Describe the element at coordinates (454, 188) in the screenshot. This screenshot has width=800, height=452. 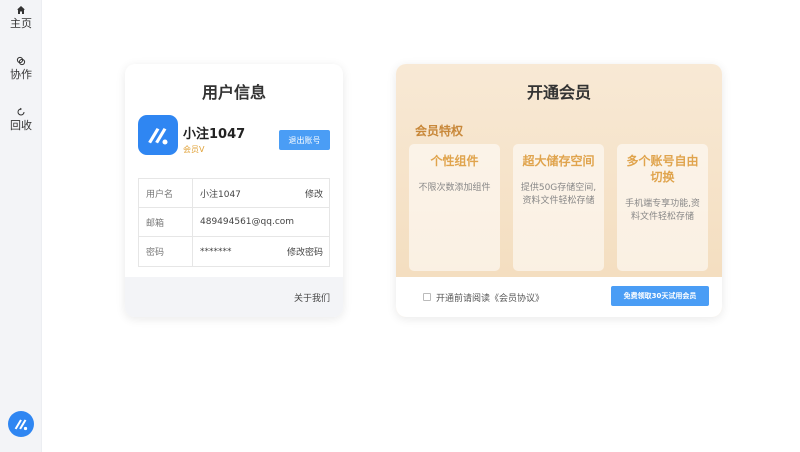
I see `feature-desc: 不限次数添加组件` at that location.